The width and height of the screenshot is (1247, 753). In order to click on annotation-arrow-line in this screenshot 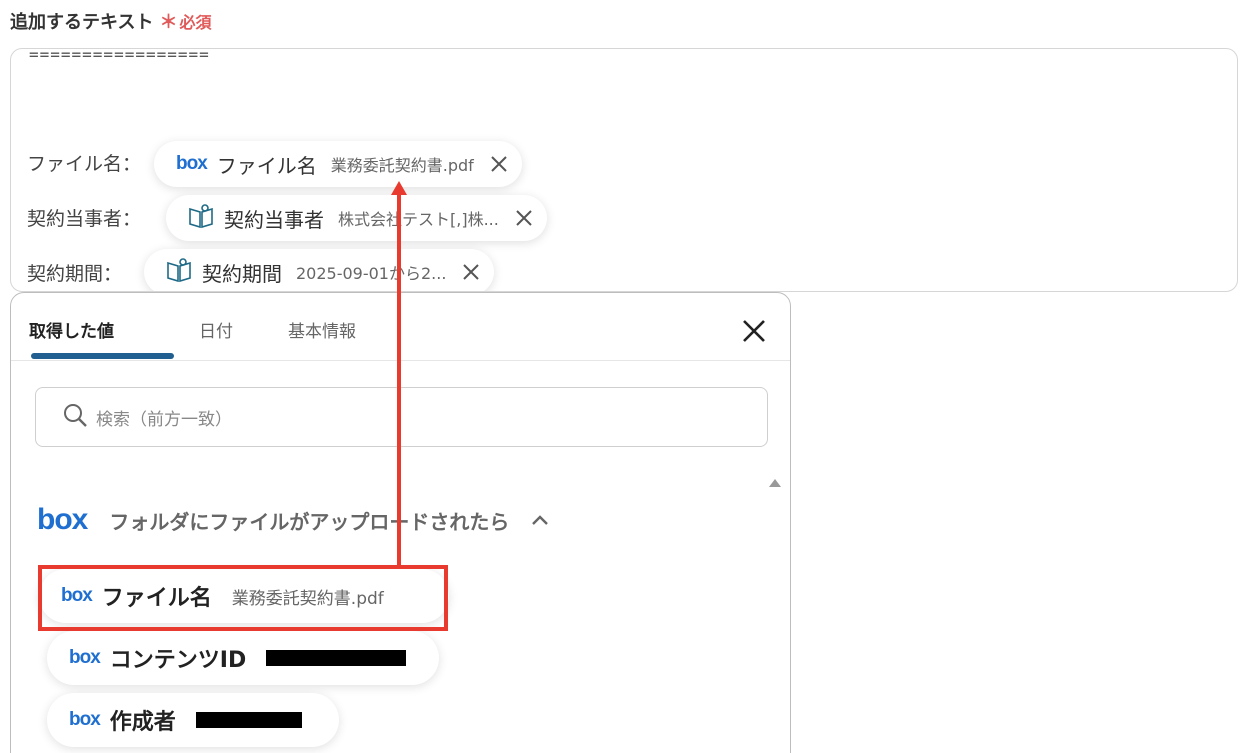, I will do `click(399, 379)`.